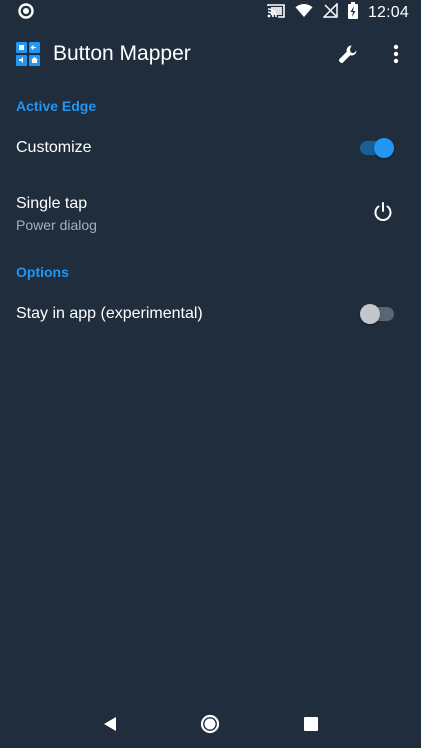 The width and height of the screenshot is (421, 748). Describe the element at coordinates (52, 203) in the screenshot. I see `pref-single-tap-title: Single tap` at that location.